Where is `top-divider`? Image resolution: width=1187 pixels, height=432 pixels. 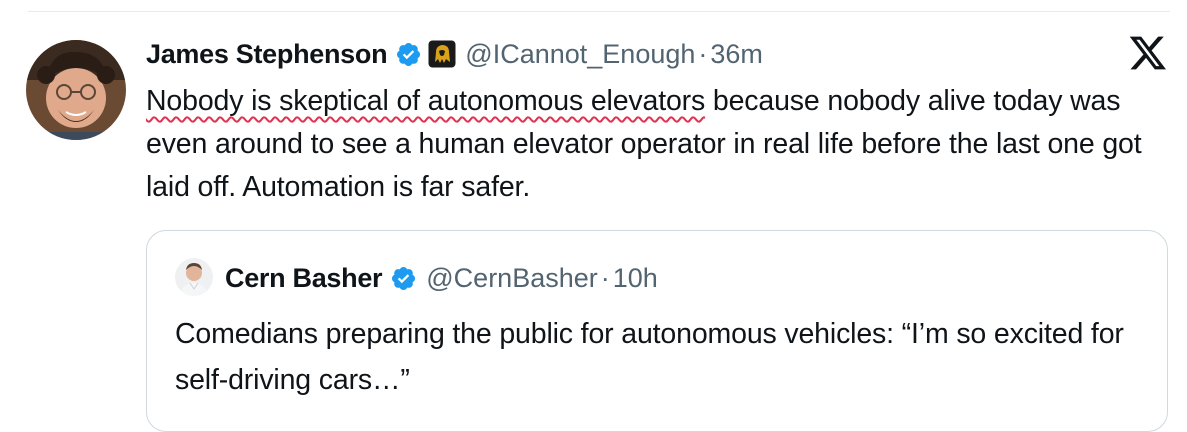 top-divider is located at coordinates (599, 11).